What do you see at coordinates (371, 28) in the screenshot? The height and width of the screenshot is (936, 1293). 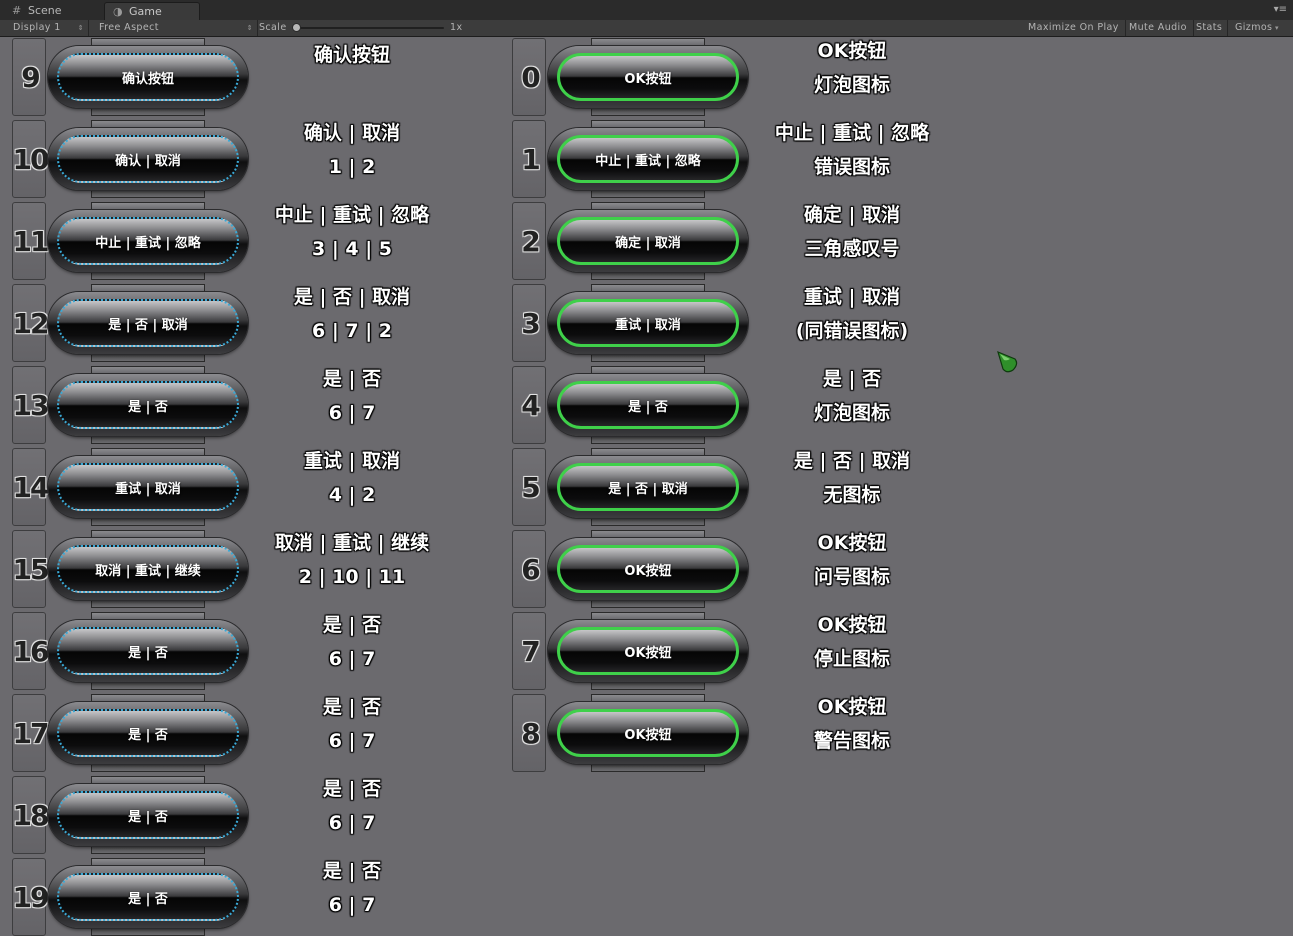 I see `scale-slider-track` at bounding box center [371, 28].